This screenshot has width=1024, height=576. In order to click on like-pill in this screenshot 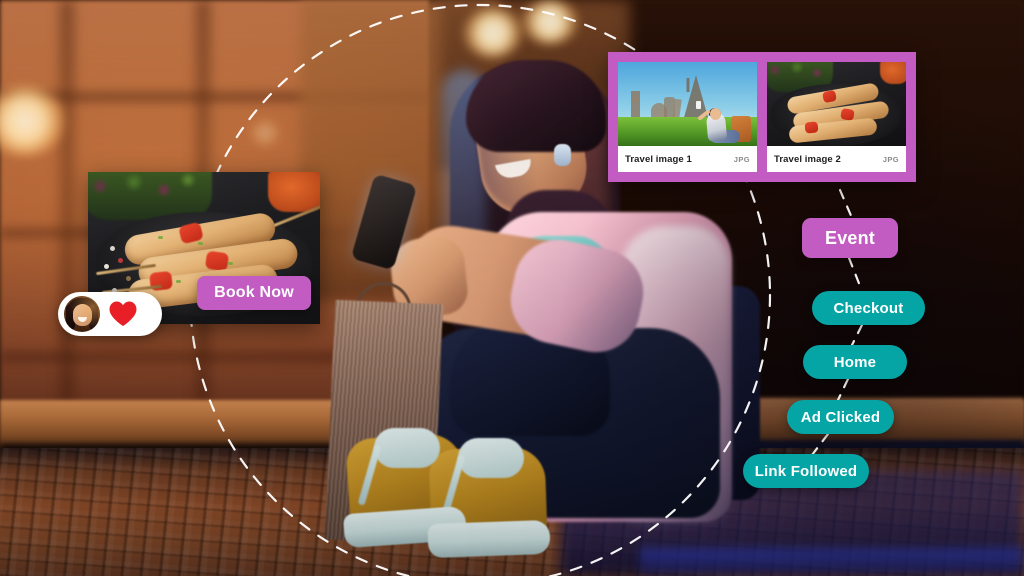, I will do `click(110, 314)`.